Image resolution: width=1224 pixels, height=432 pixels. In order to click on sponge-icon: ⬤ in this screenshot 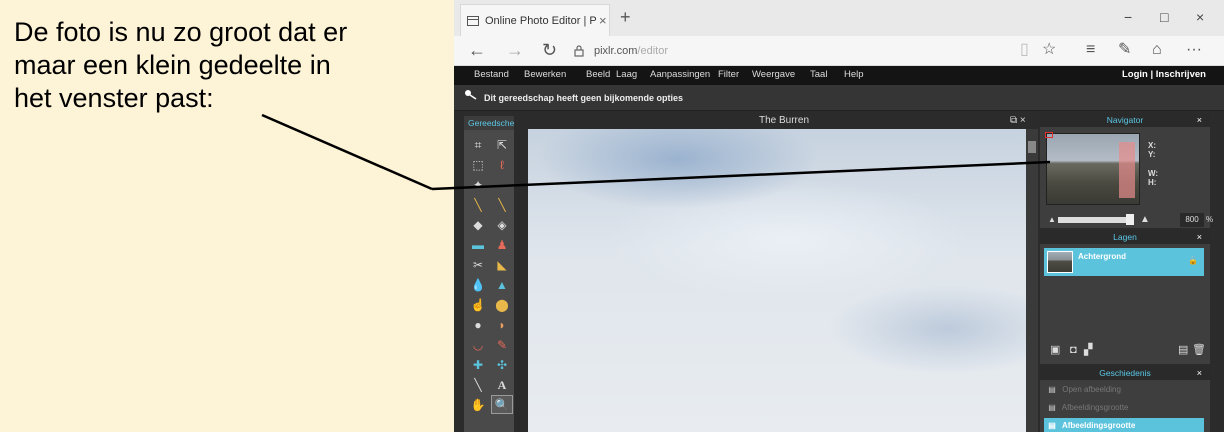, I will do `click(502, 304)`.